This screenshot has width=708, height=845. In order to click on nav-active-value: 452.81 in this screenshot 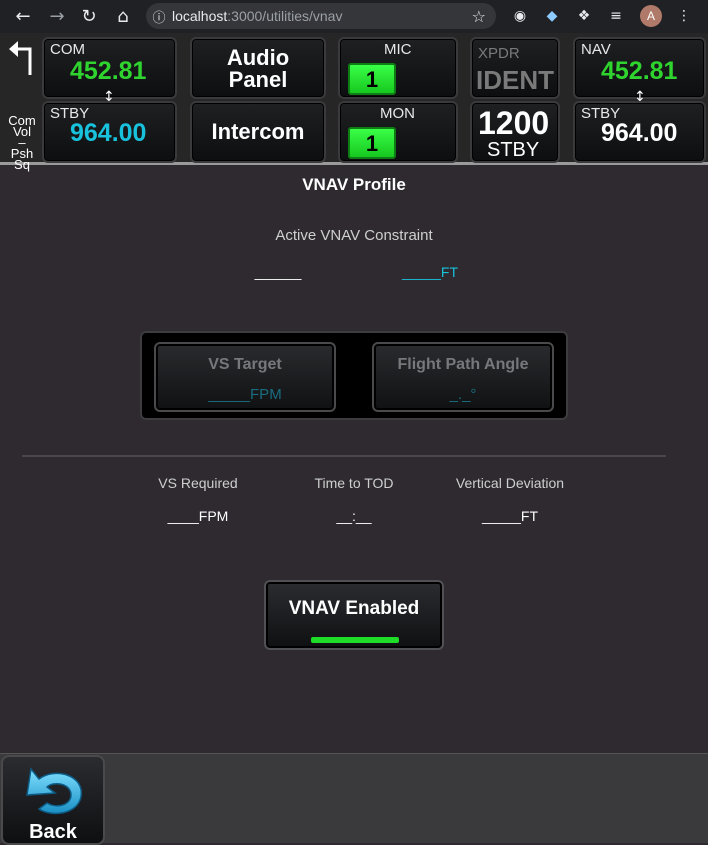, I will do `click(639, 71)`.